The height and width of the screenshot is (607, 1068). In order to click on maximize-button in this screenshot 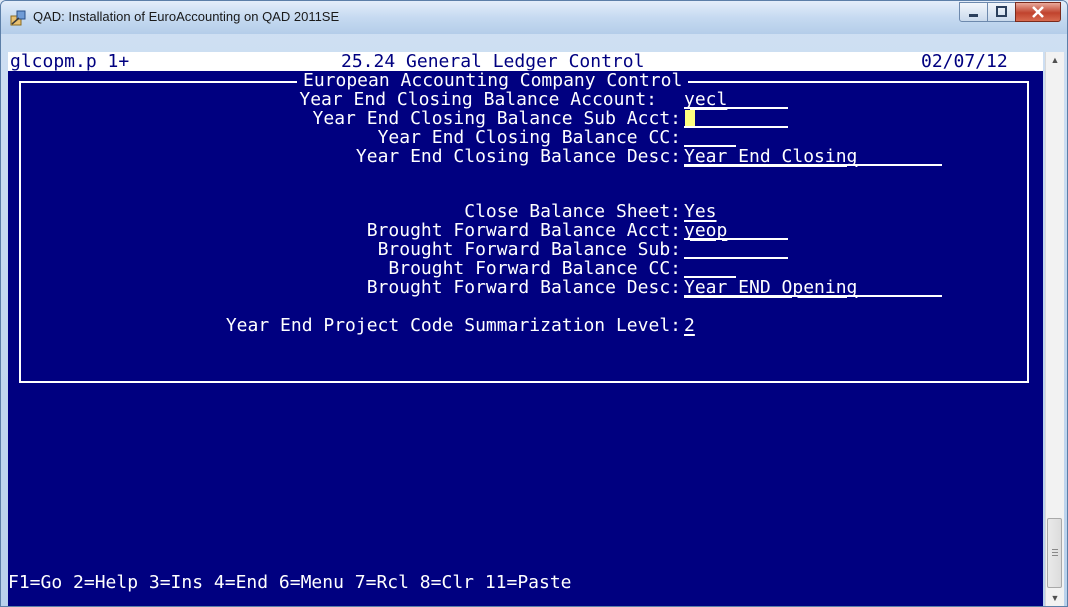, I will do `click(1001, 12)`.